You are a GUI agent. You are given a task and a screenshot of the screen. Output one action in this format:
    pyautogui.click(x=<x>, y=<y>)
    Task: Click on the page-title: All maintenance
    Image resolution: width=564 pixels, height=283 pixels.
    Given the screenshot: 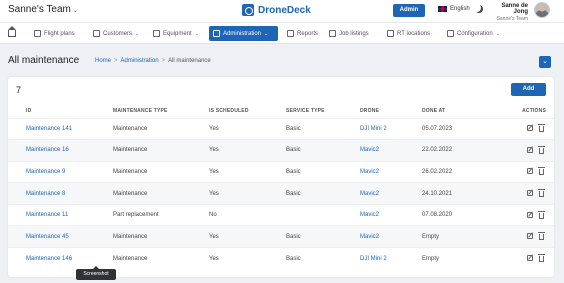 What is the action you would take?
    pyautogui.click(x=44, y=60)
    